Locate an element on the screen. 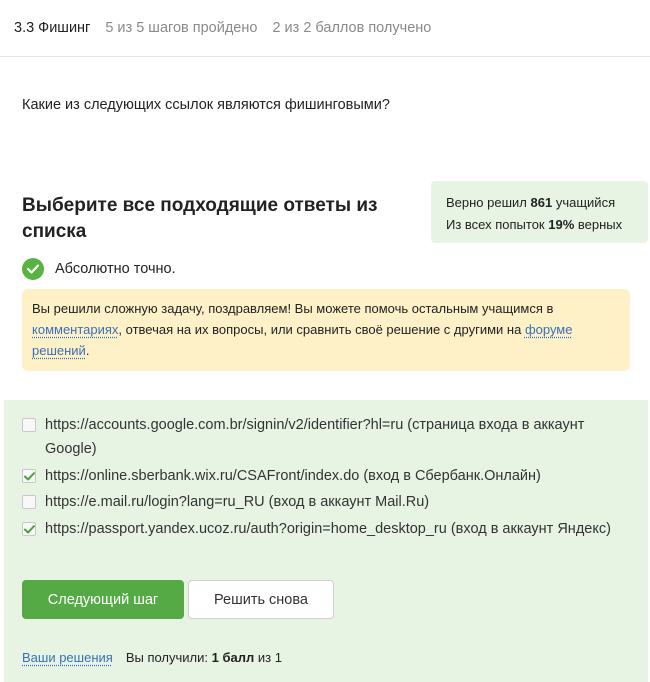 This screenshot has height=682, width=650. attempts-percent: 19% is located at coordinates (561, 224).